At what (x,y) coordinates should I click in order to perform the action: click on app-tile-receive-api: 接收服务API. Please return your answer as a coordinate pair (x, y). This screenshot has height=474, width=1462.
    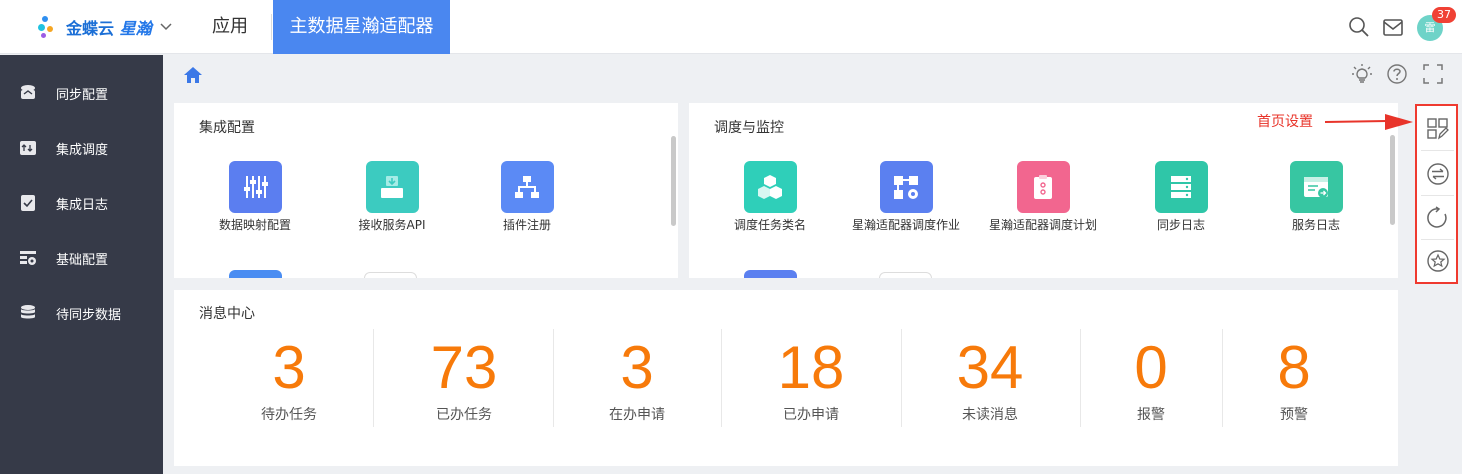
    Looking at the image, I should click on (392, 197).